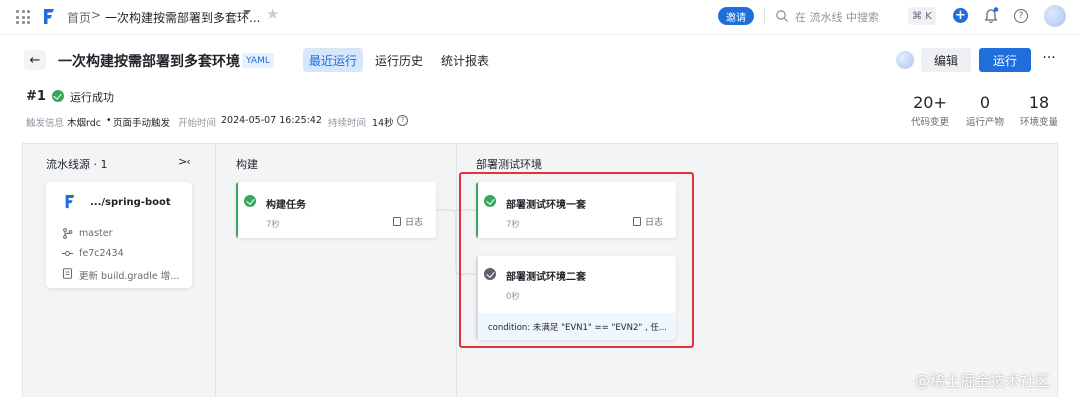  I want to click on trigger-method: 页面手动触发, so click(142, 123).